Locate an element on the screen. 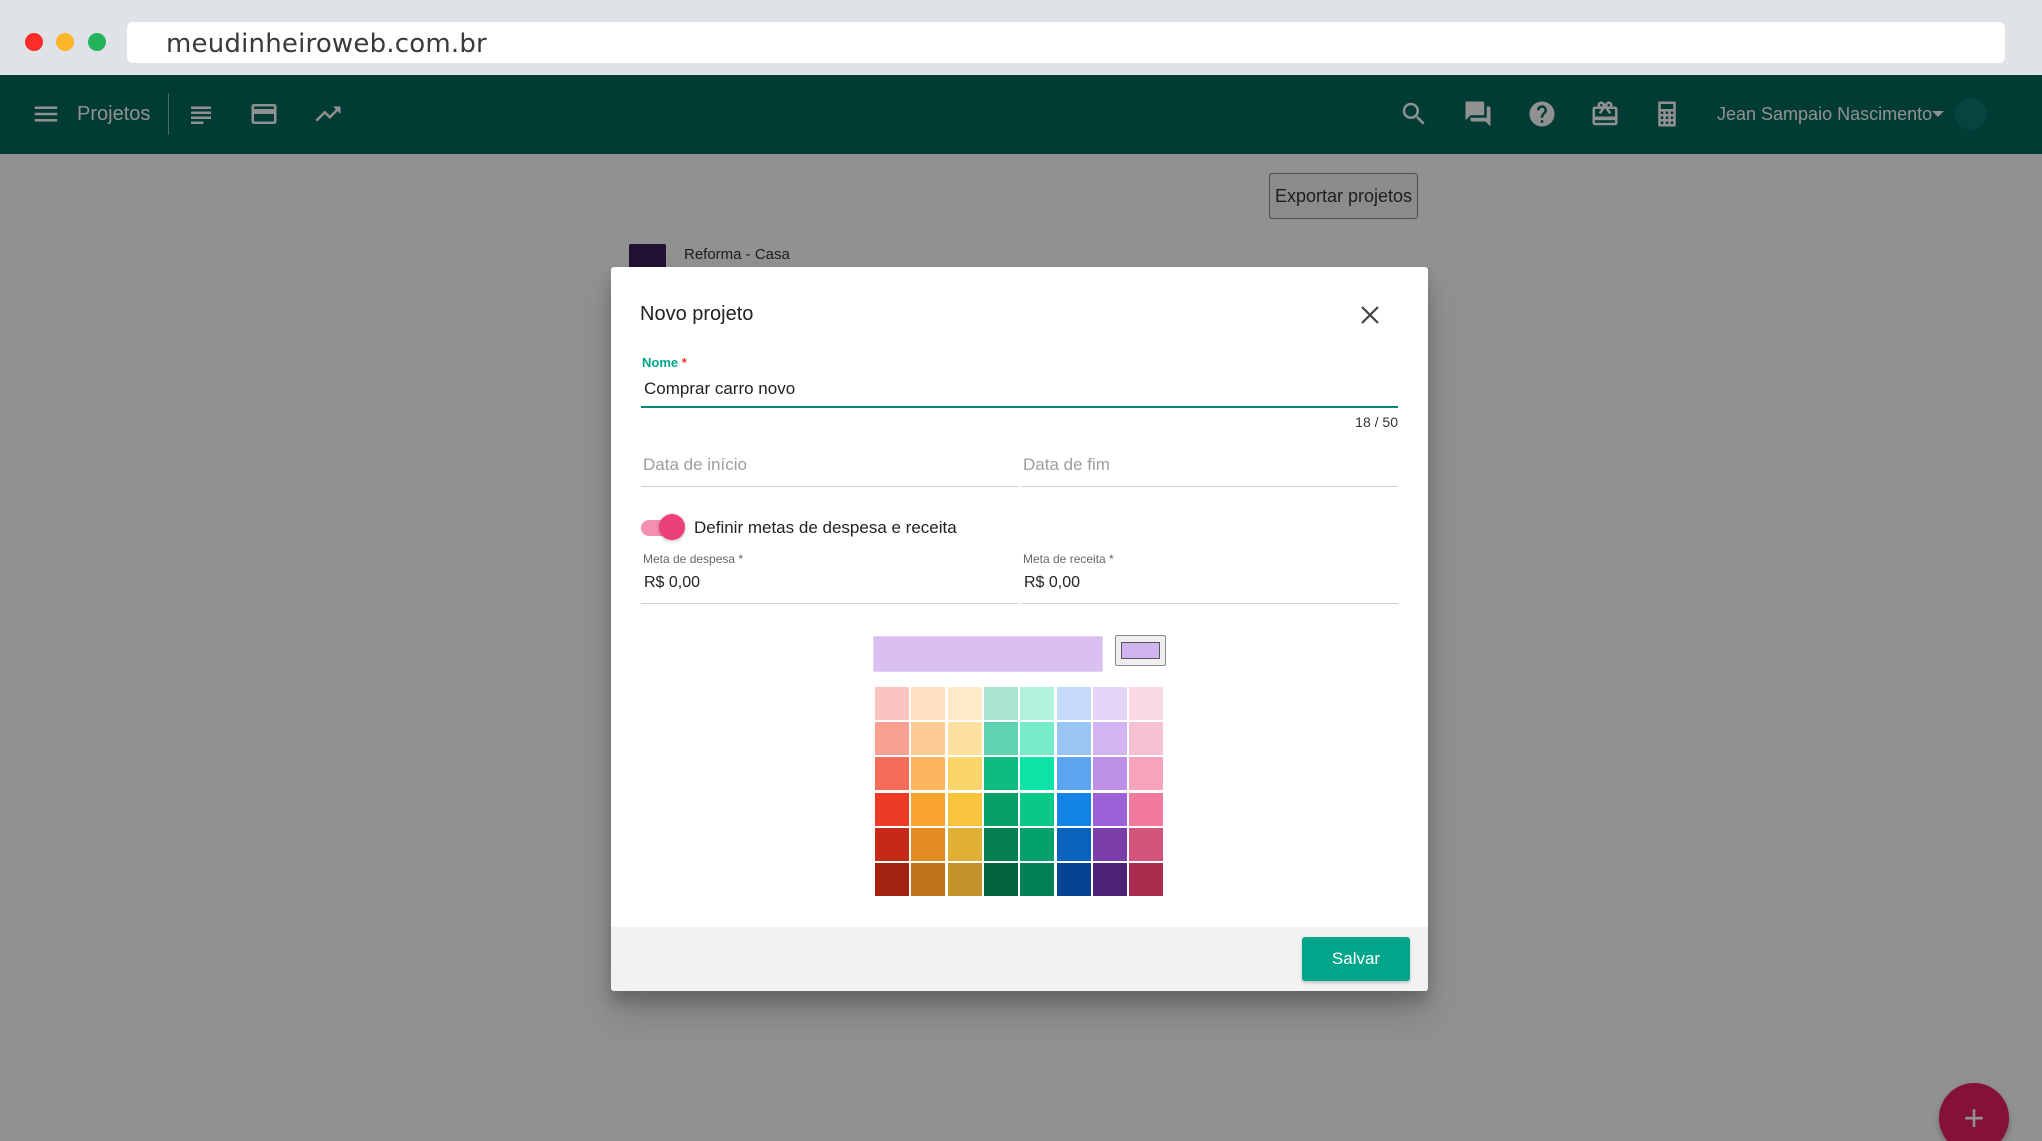 This screenshot has width=2042, height=1141. color-palette is located at coordinates (1020, 793).